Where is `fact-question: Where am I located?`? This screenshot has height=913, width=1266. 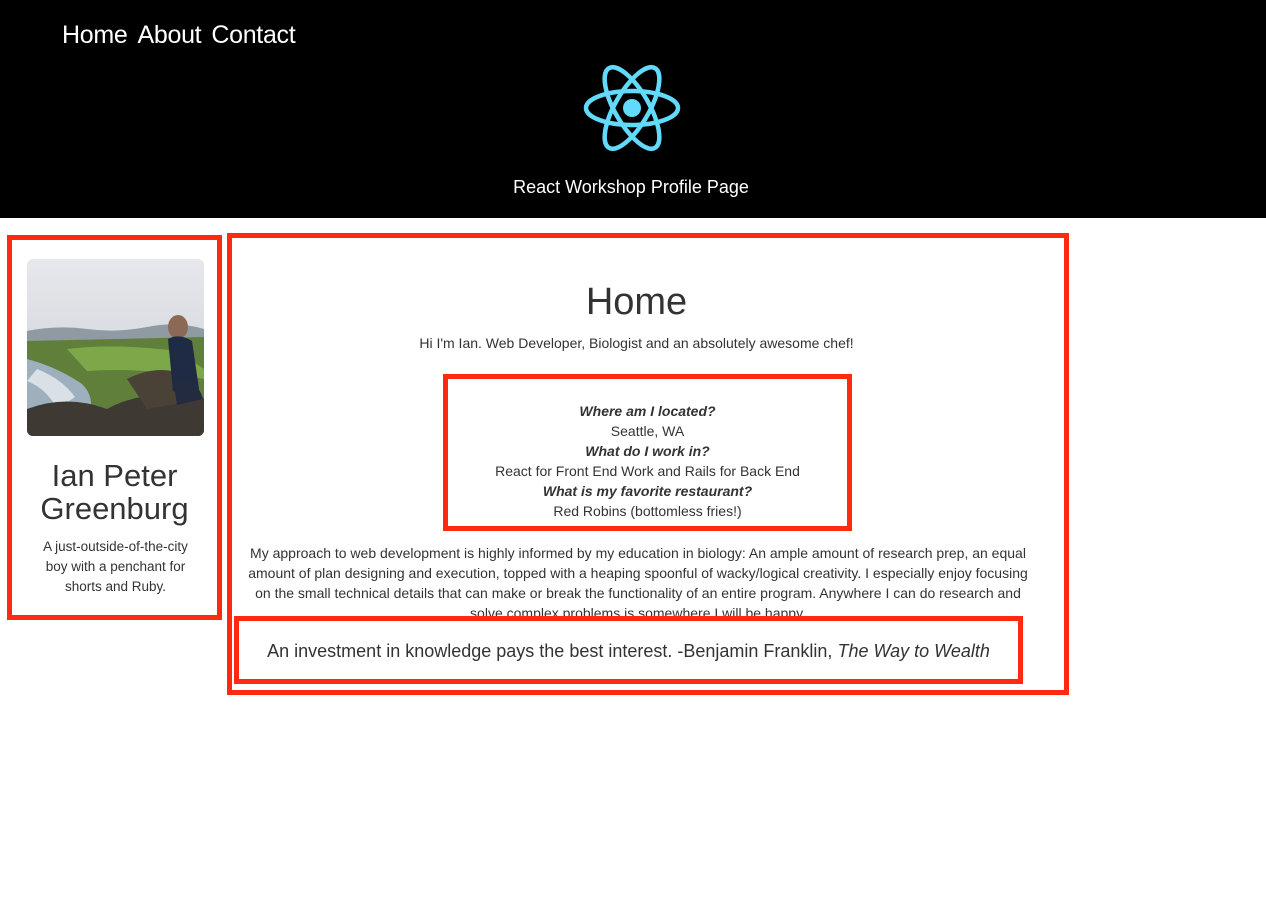 fact-question: Where am I located? is located at coordinates (647, 411).